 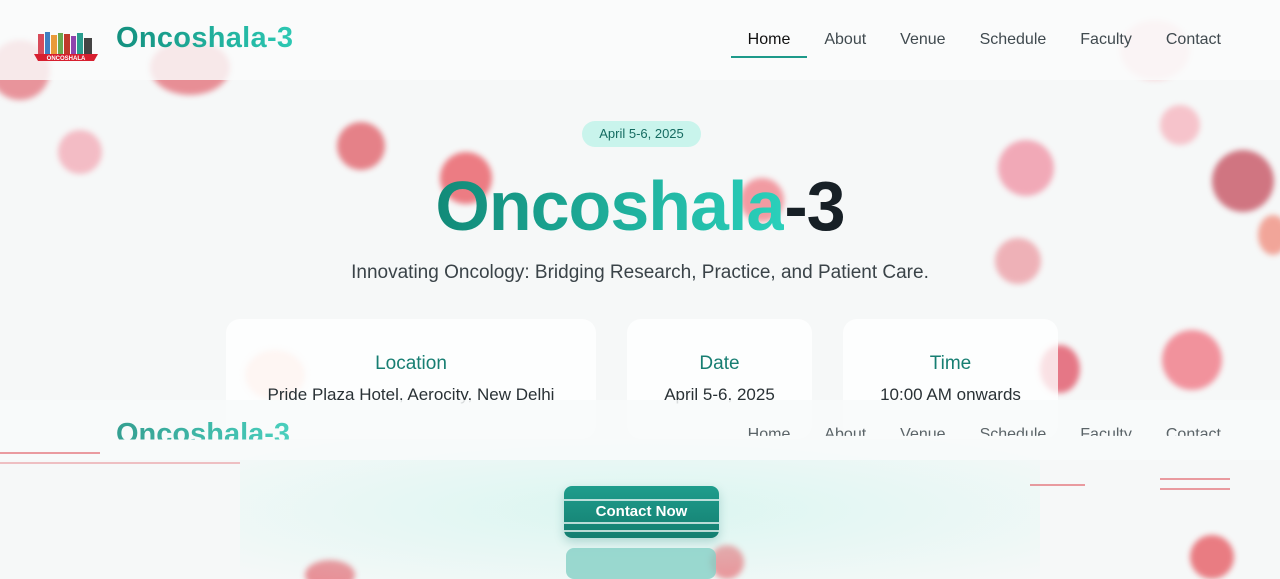 What do you see at coordinates (923, 434) in the screenshot?
I see `ghost-nav-link: Venue` at bounding box center [923, 434].